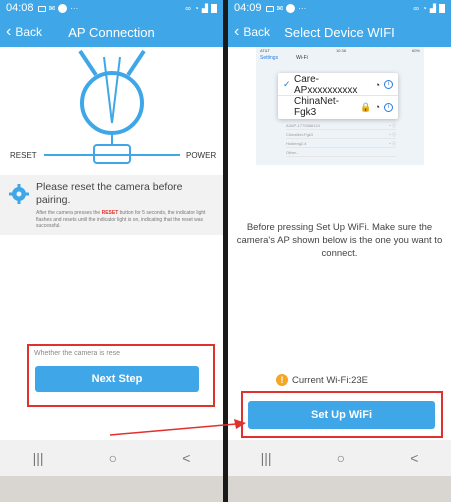 The image size is (451, 502). I want to click on mock-nav: Settings Wi-Fi, so click(284, 58).